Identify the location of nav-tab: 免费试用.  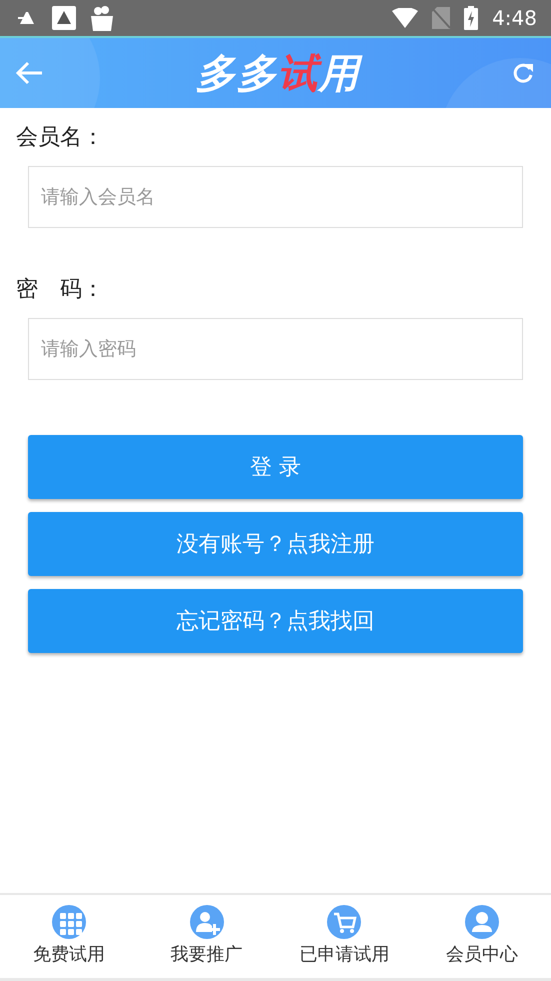
(69, 936).